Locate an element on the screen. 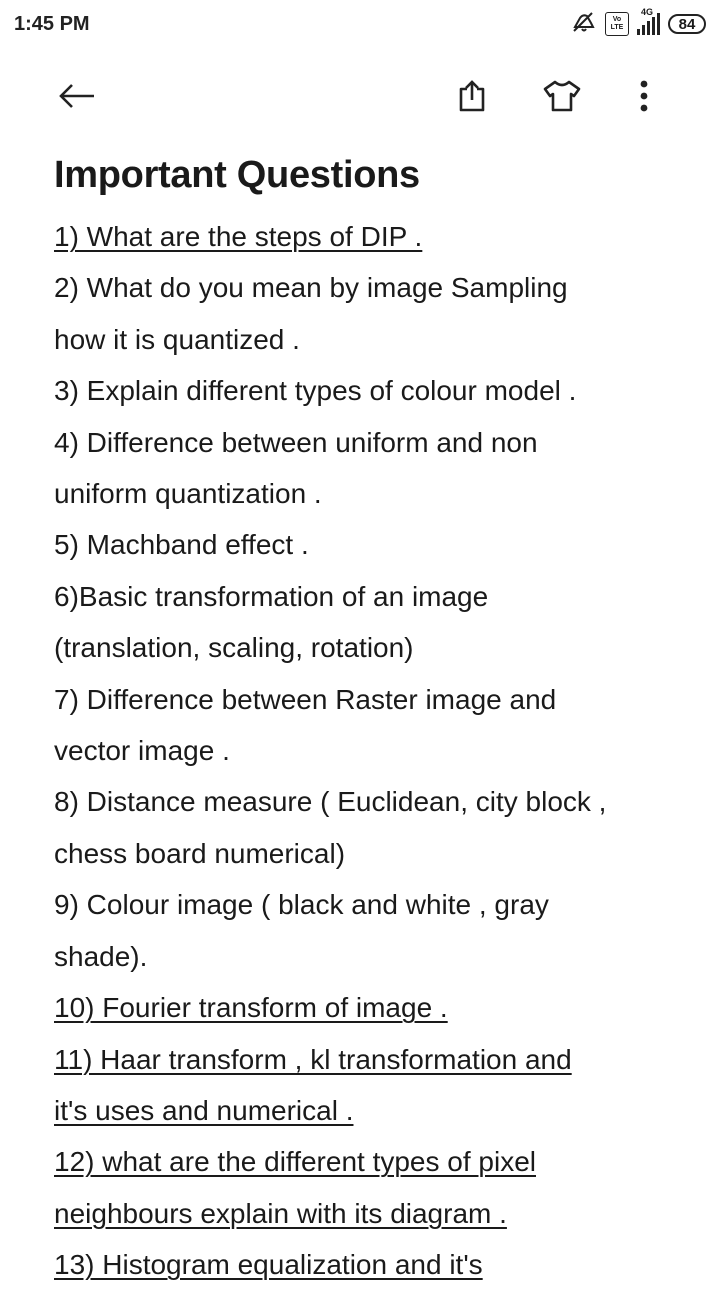  note-line: 4) Difference between uniform and non is located at coordinates (374, 442).